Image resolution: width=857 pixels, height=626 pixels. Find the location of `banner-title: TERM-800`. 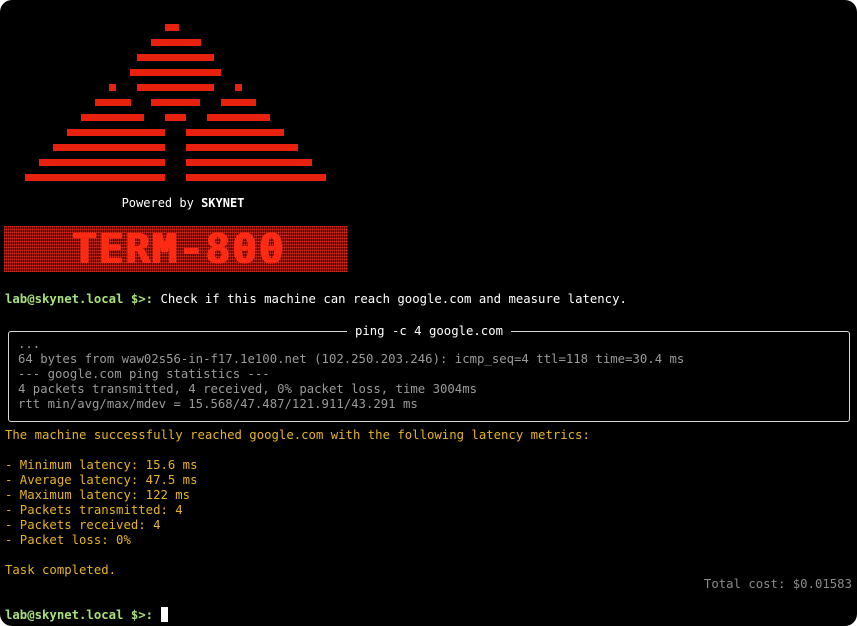

banner-title: TERM-800 is located at coordinates (179, 249).